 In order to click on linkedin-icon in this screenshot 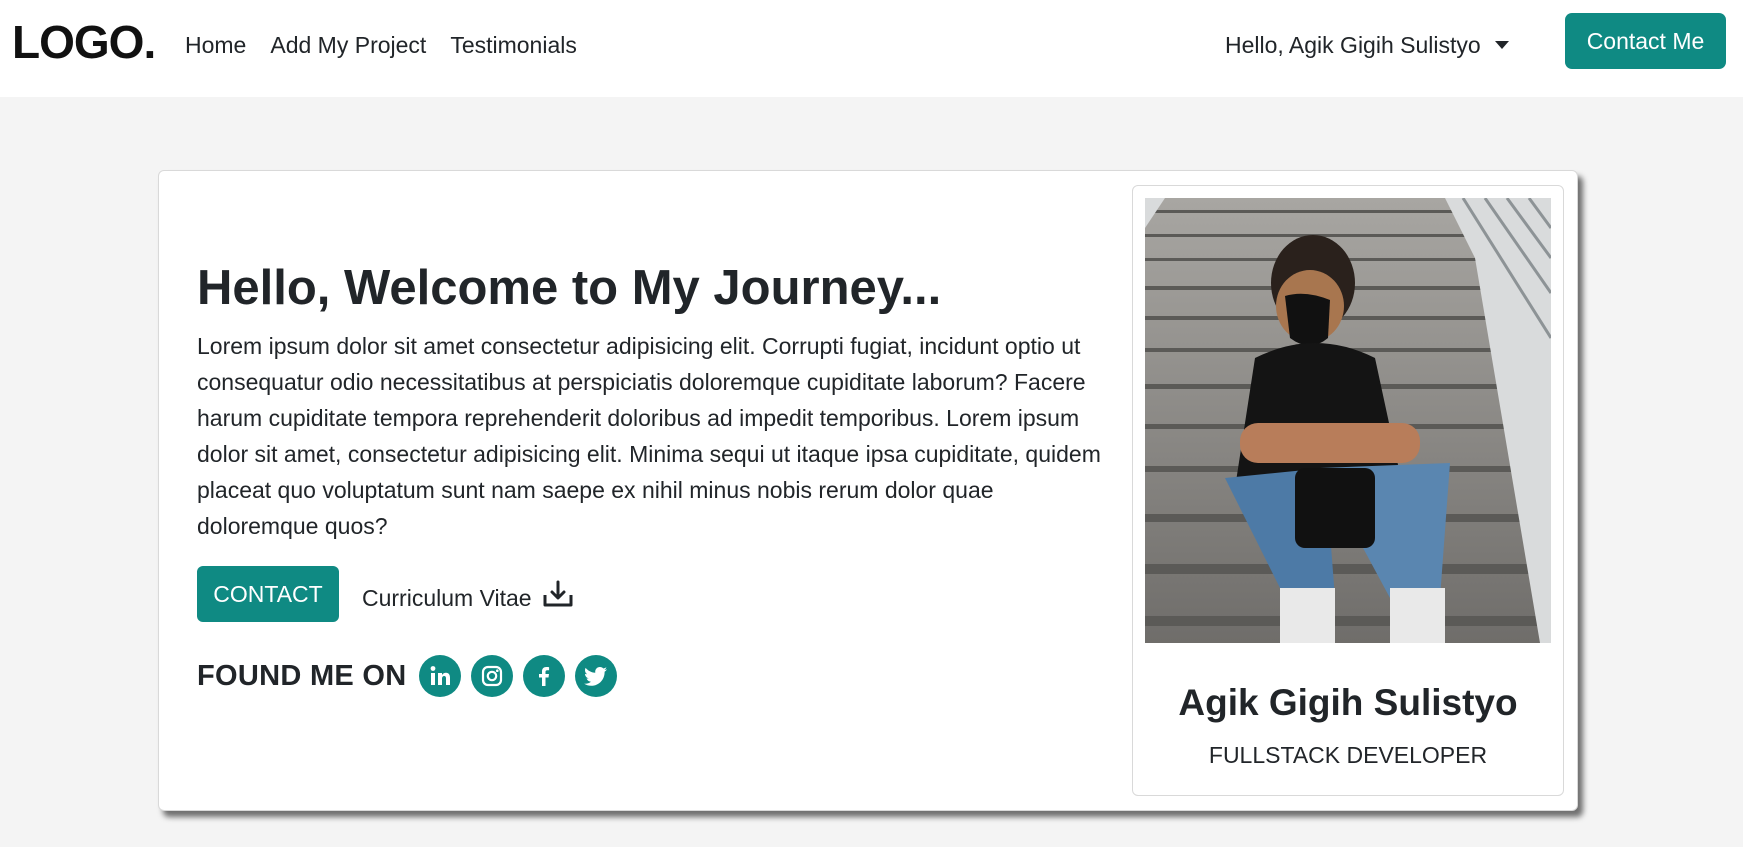, I will do `click(439, 676)`.